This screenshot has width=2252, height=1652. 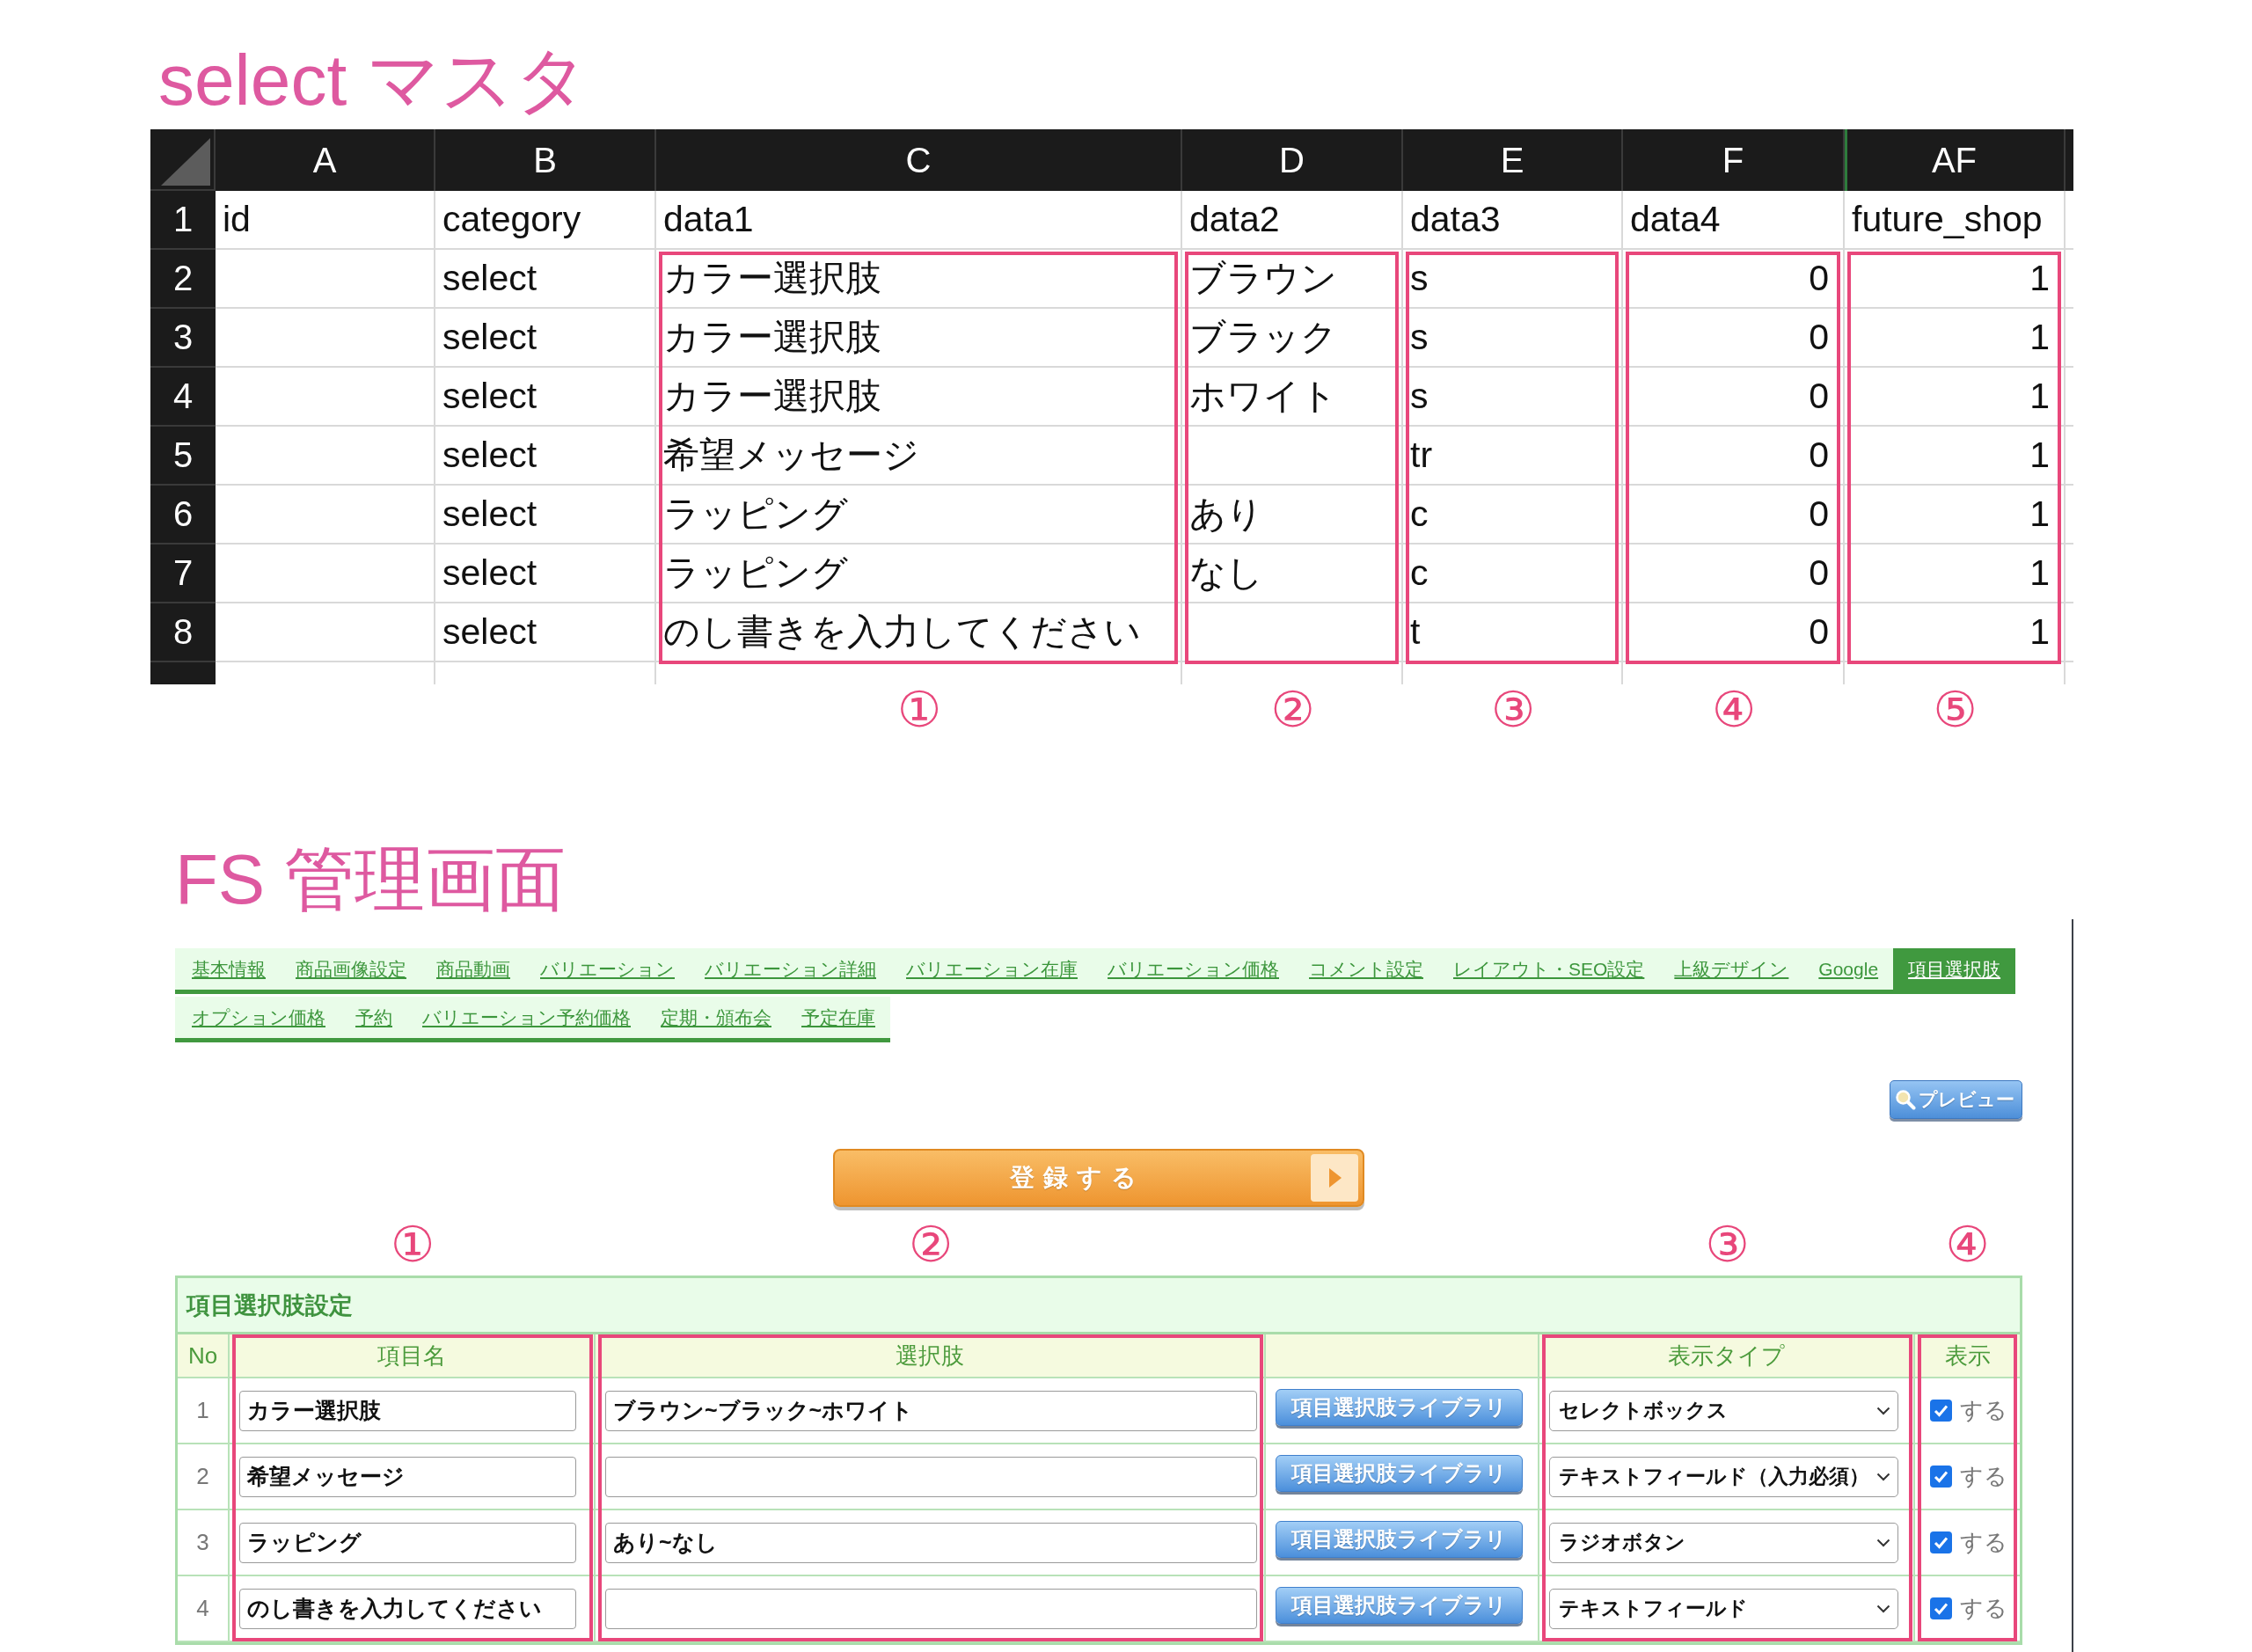 What do you see at coordinates (1955, 160) in the screenshot?
I see `column-header: AF` at bounding box center [1955, 160].